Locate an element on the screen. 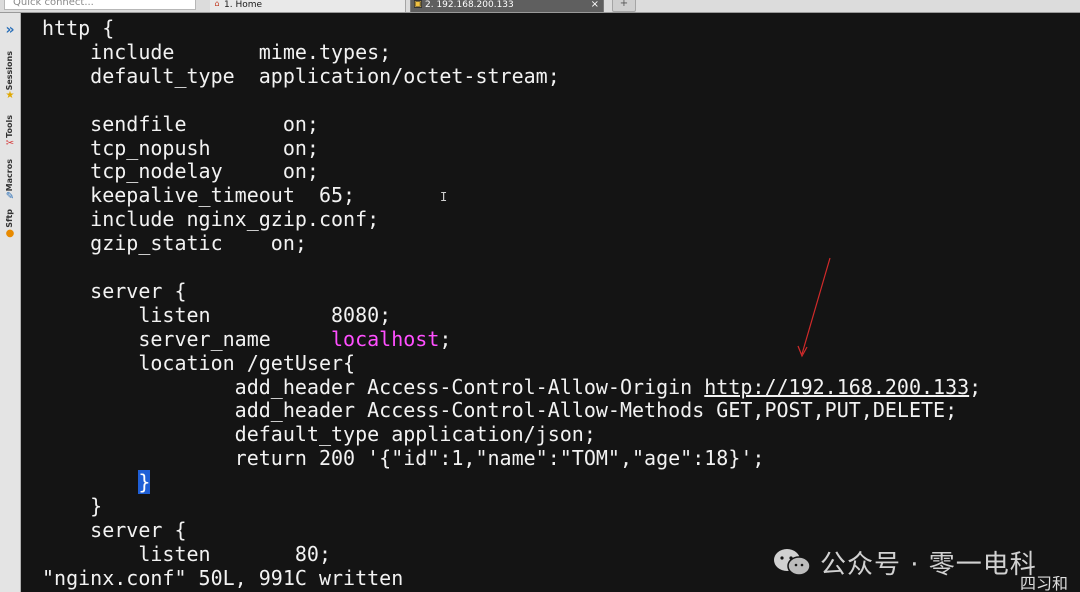 The width and height of the screenshot is (1080, 592). terminal-line-text: include nginx_gzip.conf; is located at coordinates (211, 219).